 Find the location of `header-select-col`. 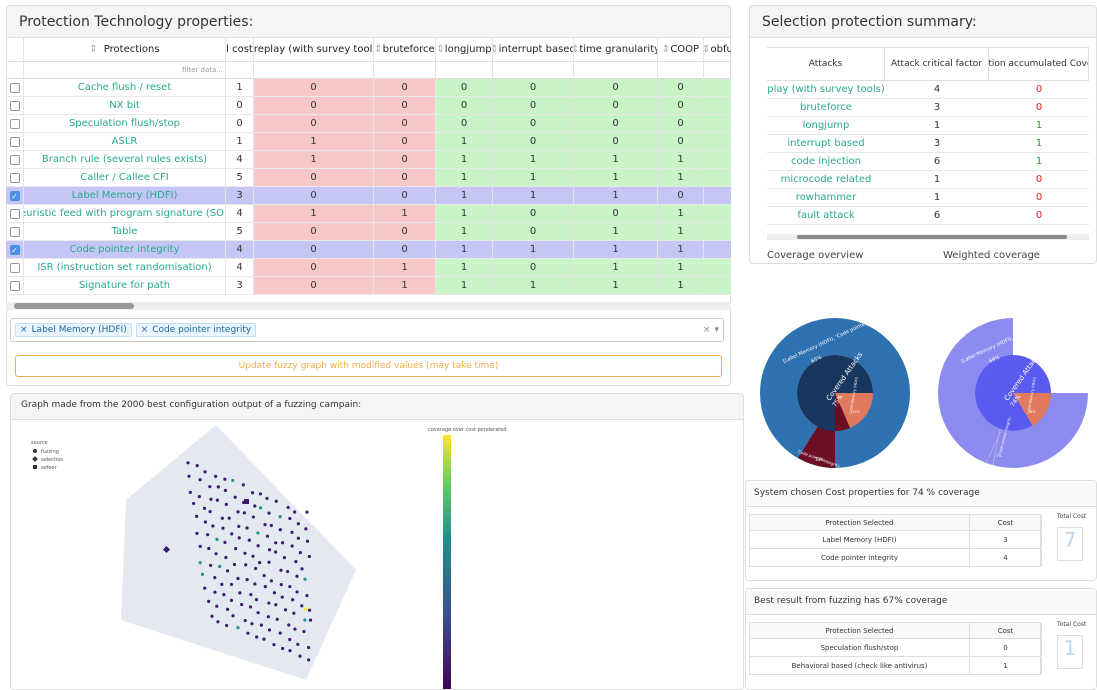

header-select-col is located at coordinates (15, 50).